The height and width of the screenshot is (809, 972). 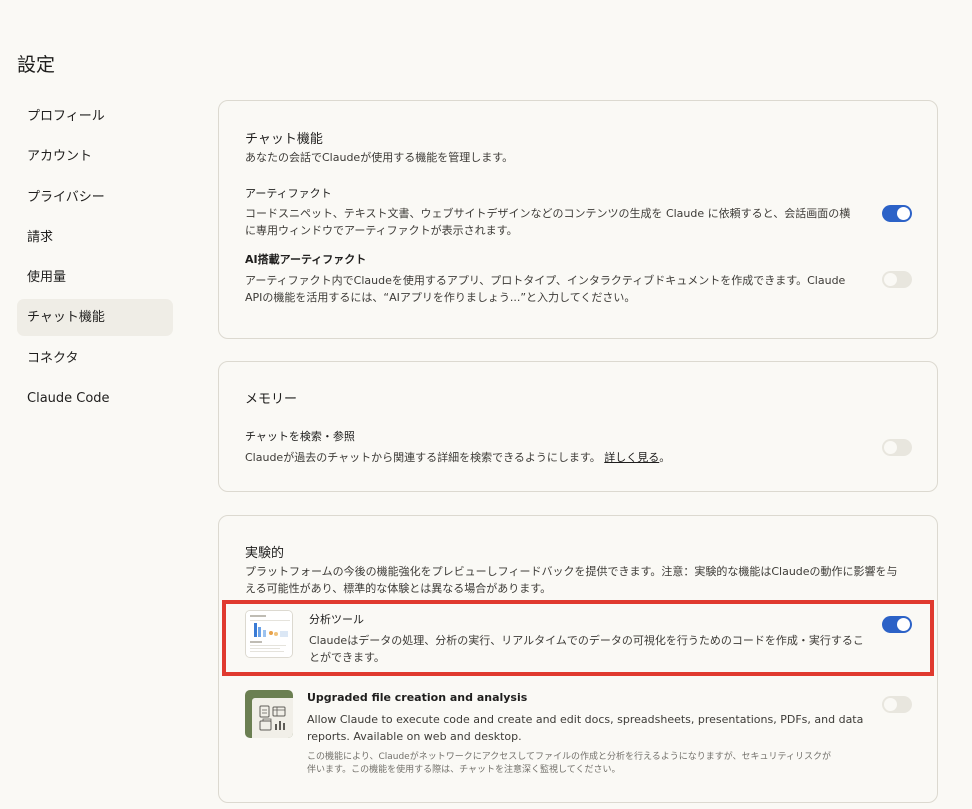 What do you see at coordinates (95, 237) in the screenshot?
I see `sidebar-item-billing: 請求` at bounding box center [95, 237].